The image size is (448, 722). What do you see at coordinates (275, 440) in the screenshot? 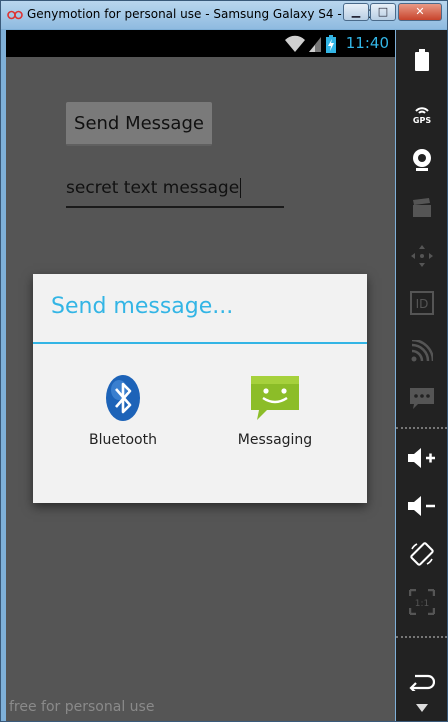
I see `share-option-label: Messaging` at bounding box center [275, 440].